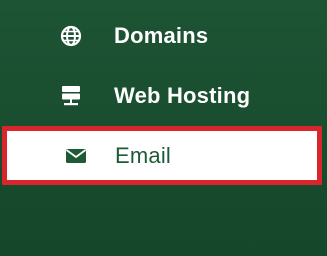  What do you see at coordinates (71, 36) in the screenshot?
I see `globe-icon` at bounding box center [71, 36].